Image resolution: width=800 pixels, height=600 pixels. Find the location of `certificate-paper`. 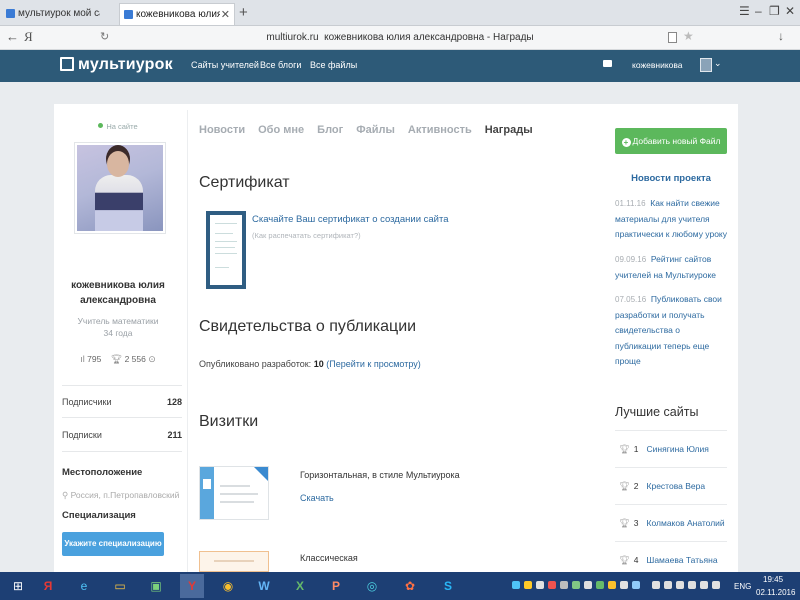

certificate-paper is located at coordinates (226, 250).